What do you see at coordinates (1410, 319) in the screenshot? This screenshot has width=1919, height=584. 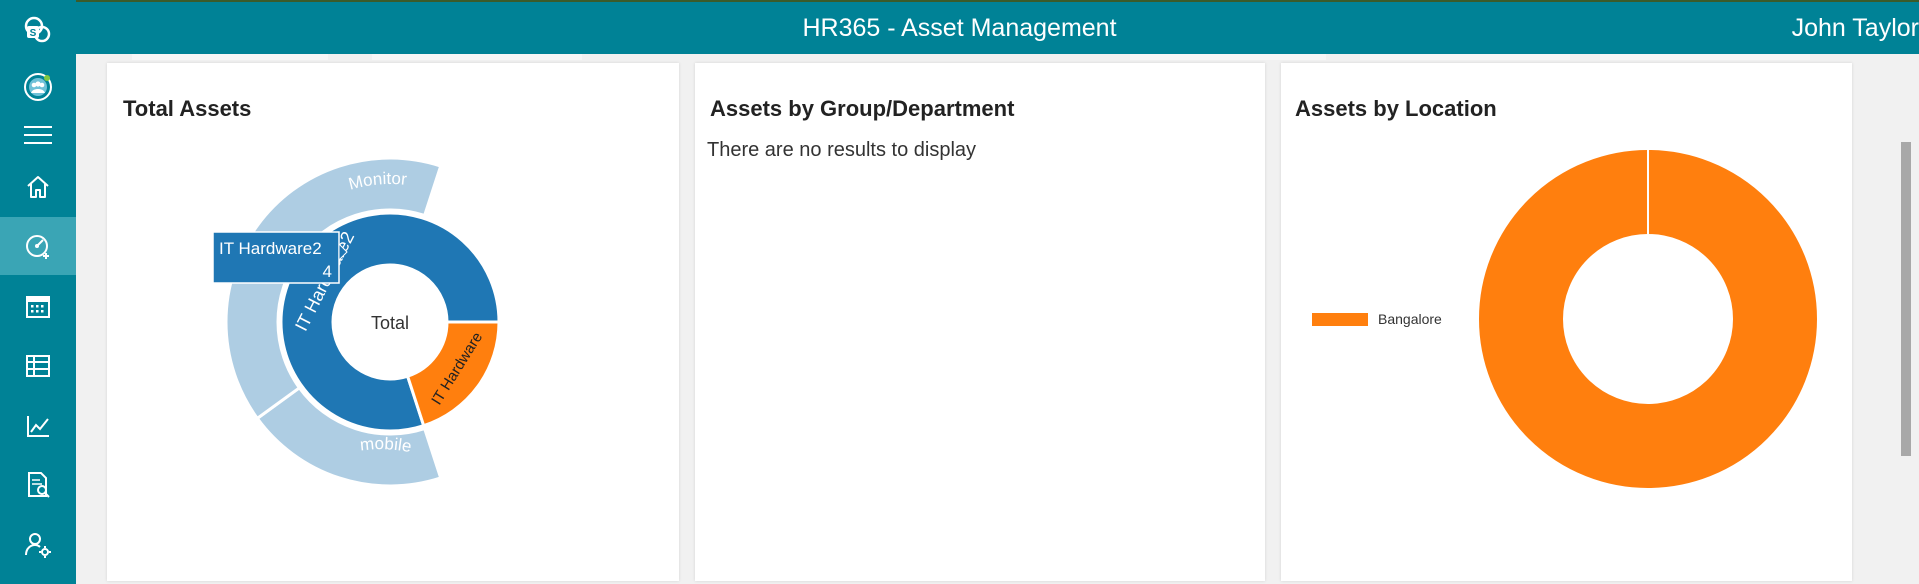 I see `legend-label: Bangalore` at bounding box center [1410, 319].